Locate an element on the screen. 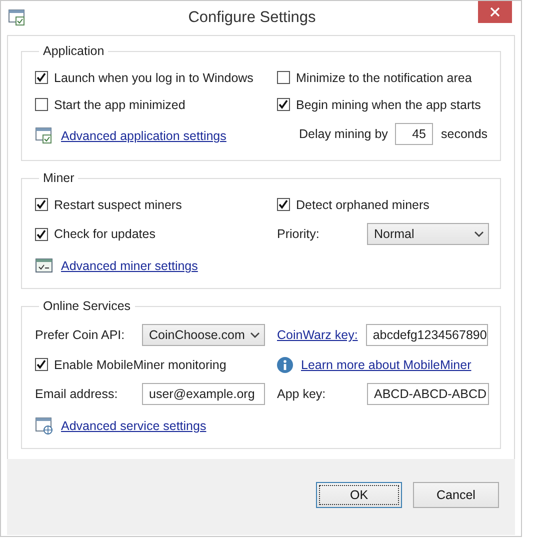  number-field: 45 is located at coordinates (414, 134).